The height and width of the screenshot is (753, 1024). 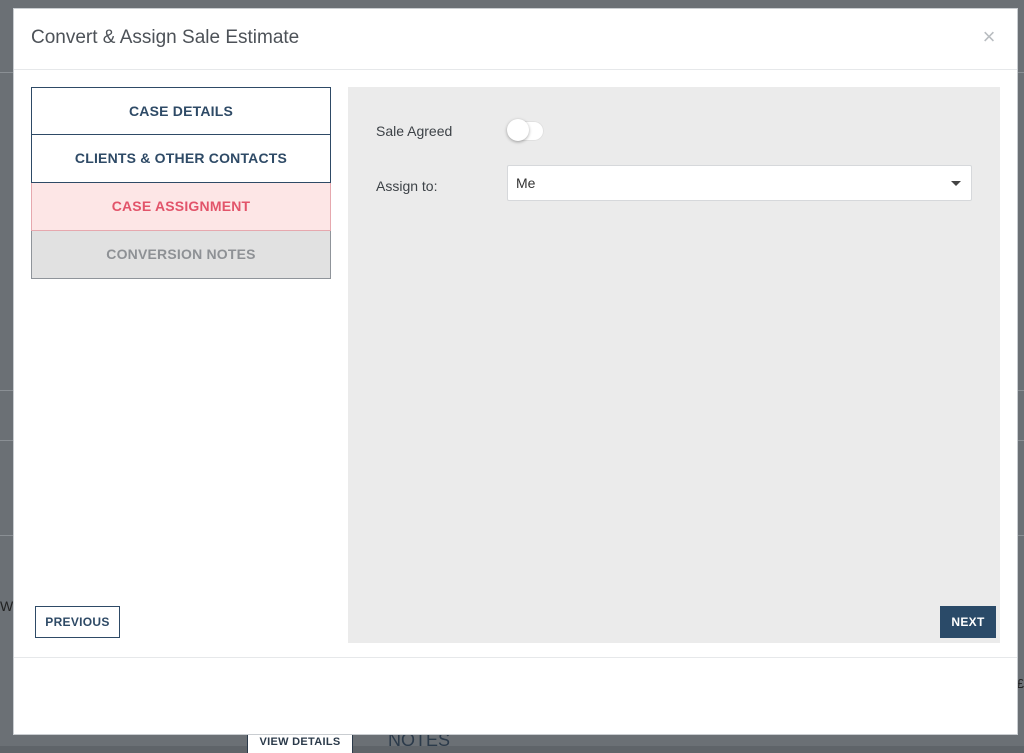 I want to click on modal-footer, so click(x=515, y=695).